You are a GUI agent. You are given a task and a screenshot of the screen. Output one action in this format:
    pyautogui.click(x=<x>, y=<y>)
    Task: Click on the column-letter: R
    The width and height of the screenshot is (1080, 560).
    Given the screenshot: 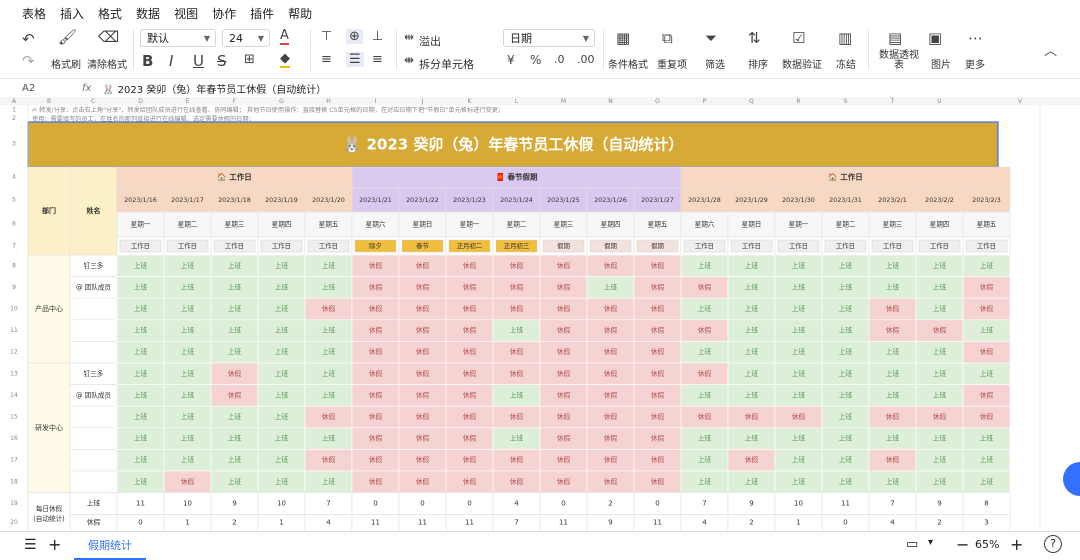 What is the action you would take?
    pyautogui.click(x=798, y=101)
    